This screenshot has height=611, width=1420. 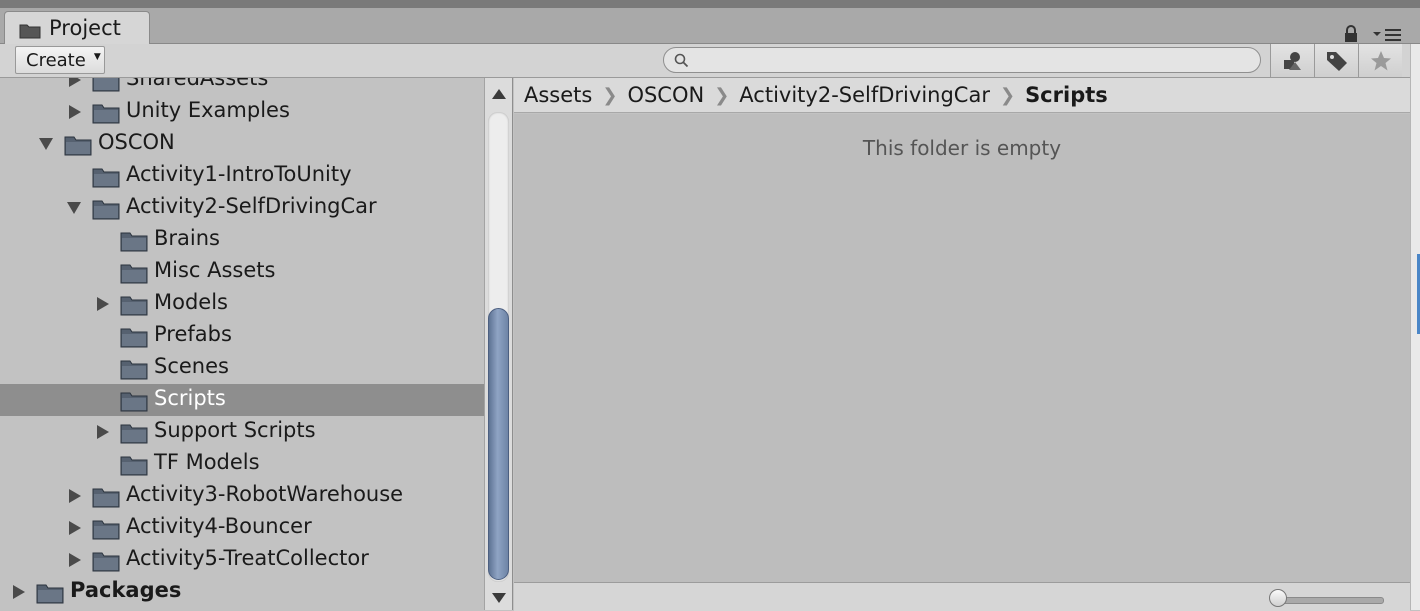 I want to click on tree-item-support-scripts: Support Scripts, so click(x=242, y=432).